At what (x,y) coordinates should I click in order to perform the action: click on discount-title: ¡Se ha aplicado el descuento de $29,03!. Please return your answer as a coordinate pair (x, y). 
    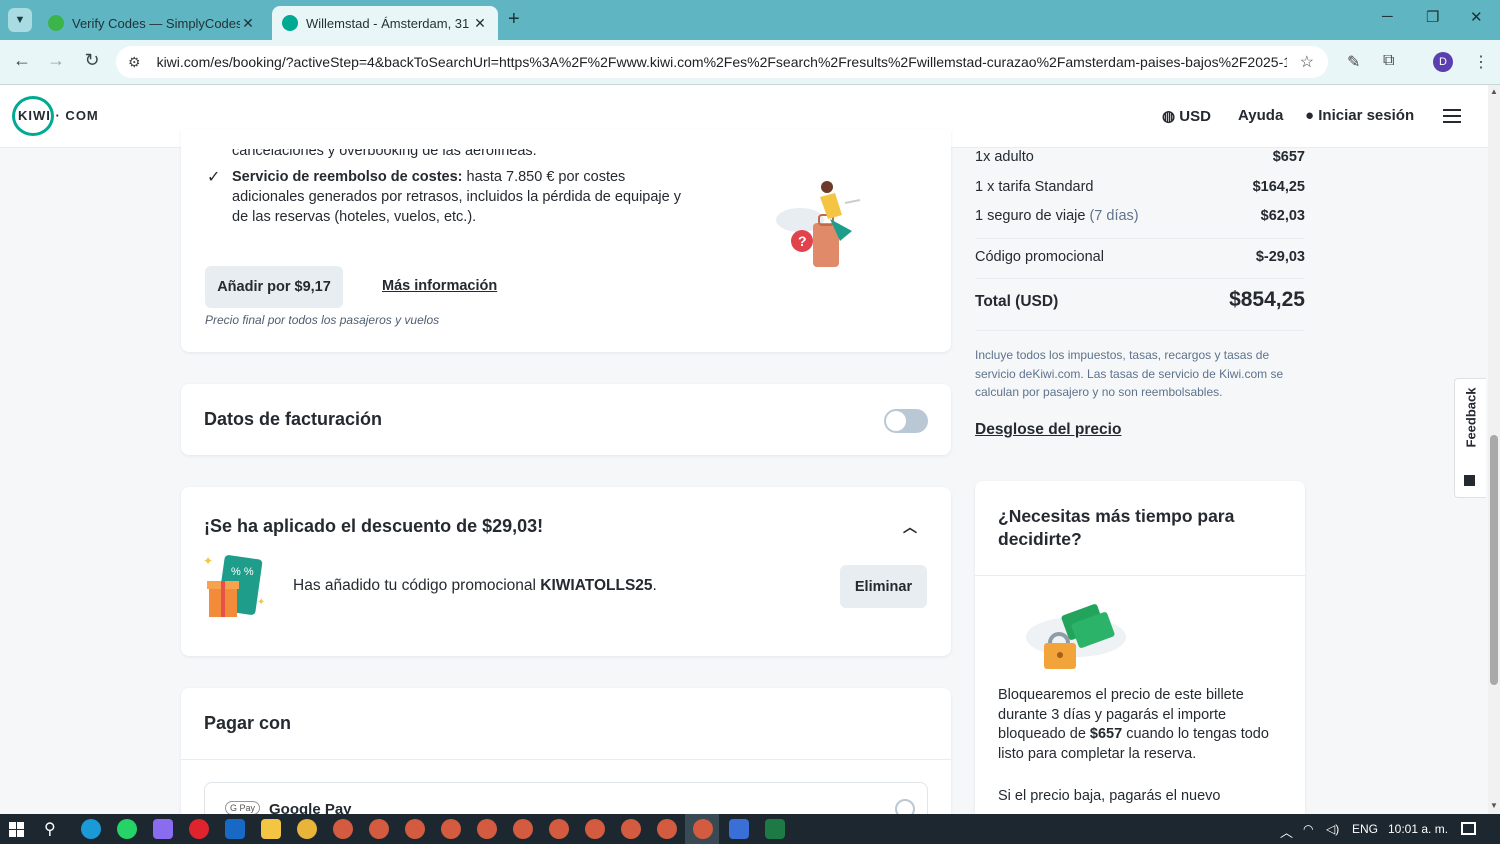
    Looking at the image, I should click on (374, 526).